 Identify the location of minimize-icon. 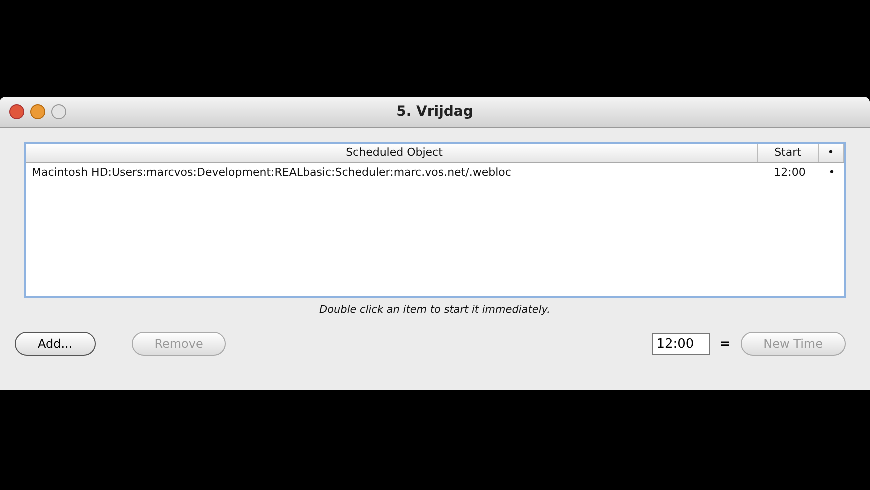
(38, 112).